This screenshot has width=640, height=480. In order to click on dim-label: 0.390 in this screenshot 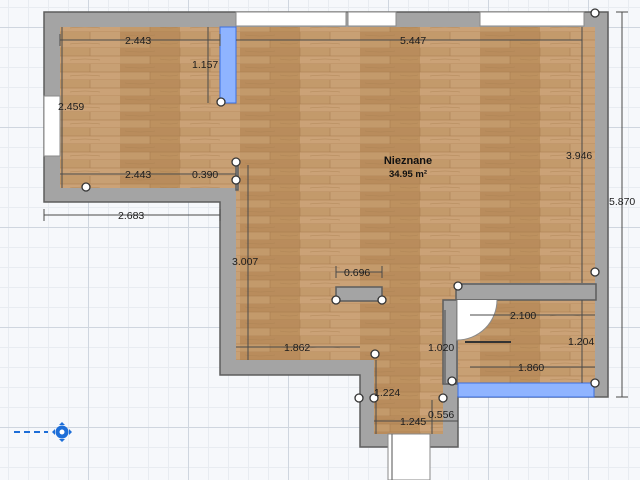, I will do `click(205, 175)`.